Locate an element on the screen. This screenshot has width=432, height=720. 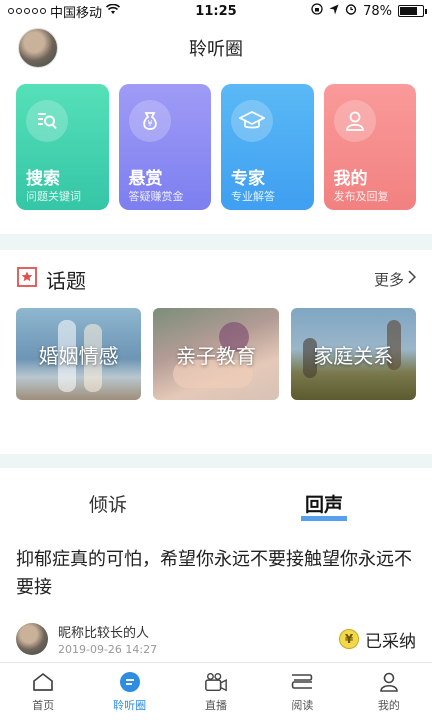
graduation-cap-icon is located at coordinates (252, 121).